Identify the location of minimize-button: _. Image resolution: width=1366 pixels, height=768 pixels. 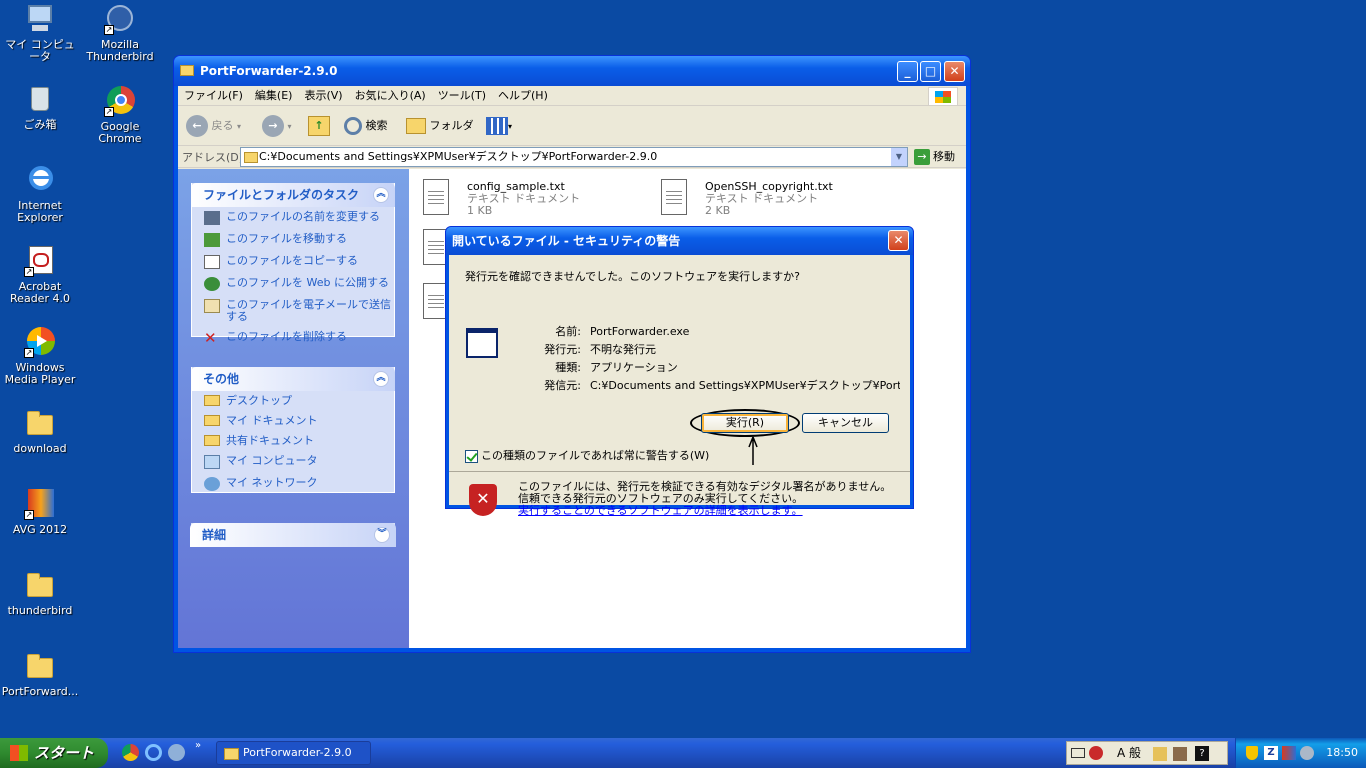
(907, 71).